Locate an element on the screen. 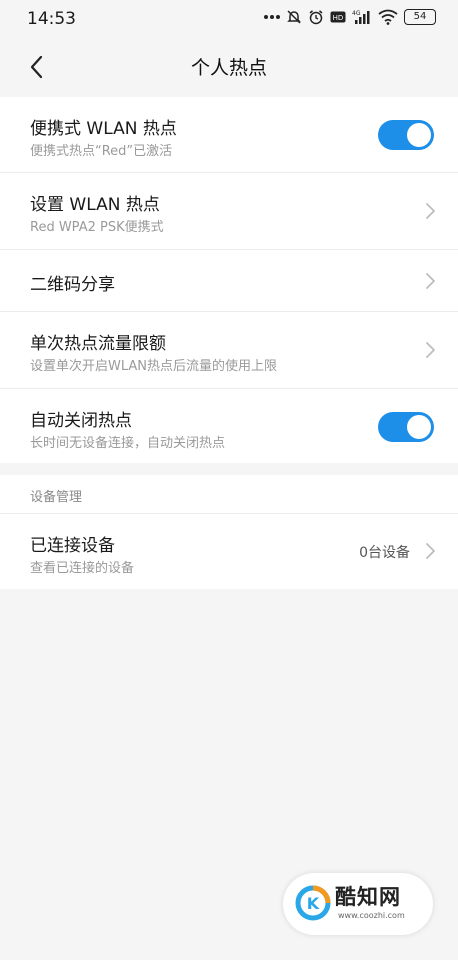  device-management-card: 设备管理 已连接设备 查看已连接的设备 0台设备 is located at coordinates (229, 532).